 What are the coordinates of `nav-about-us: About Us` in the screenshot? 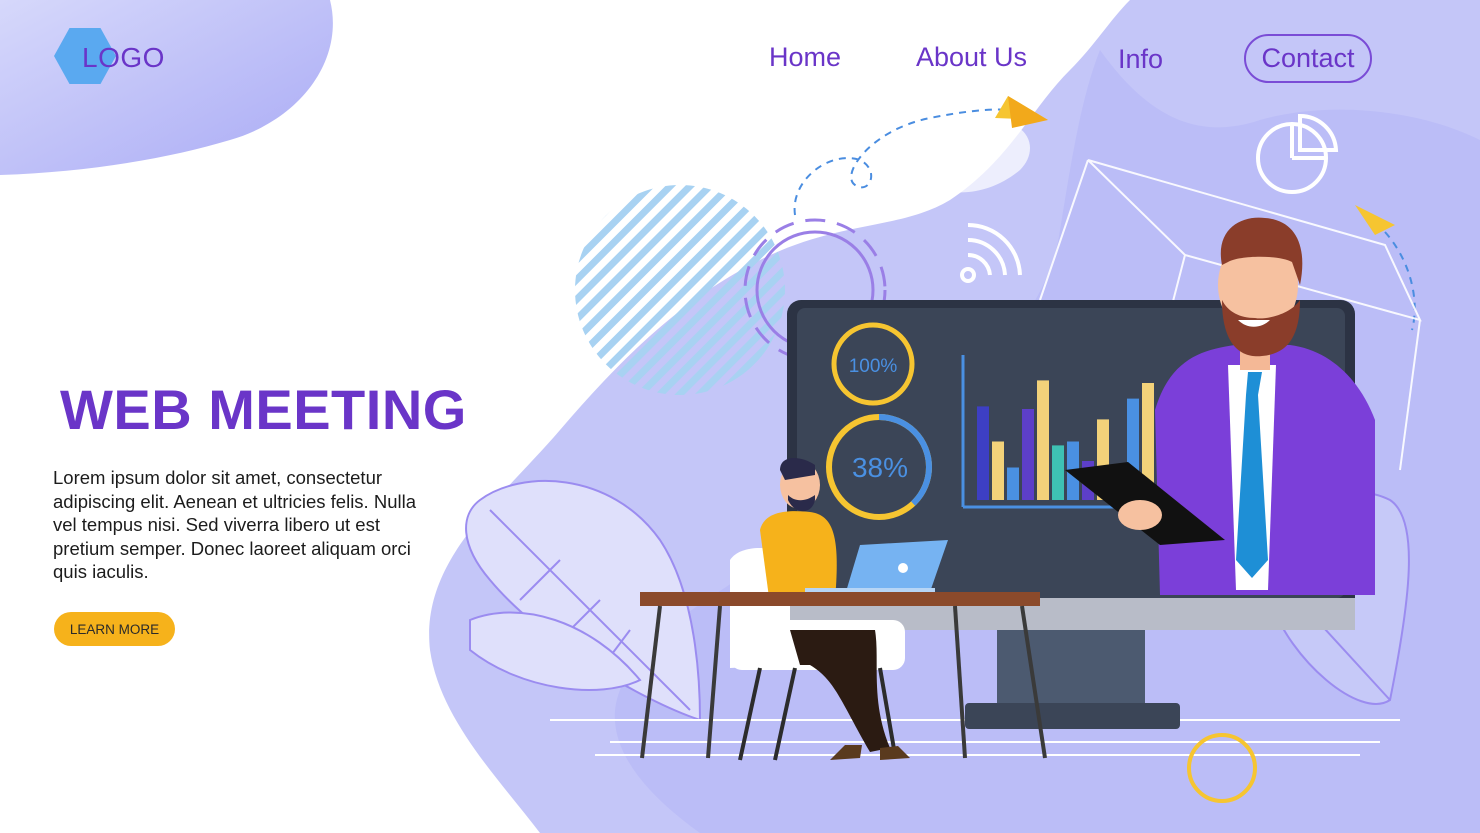 It's located at (971, 57).